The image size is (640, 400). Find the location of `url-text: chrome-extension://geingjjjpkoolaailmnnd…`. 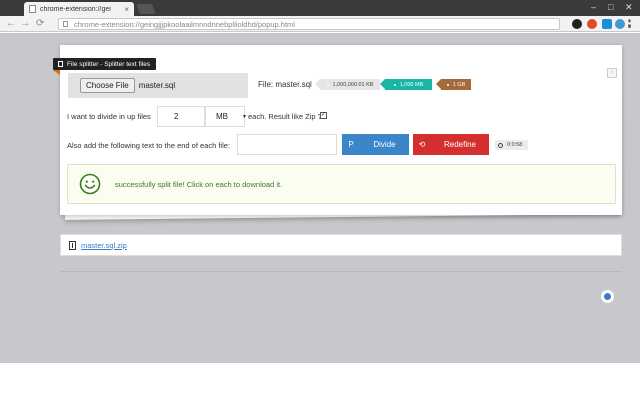

url-text: chrome-extension://geingjjjpkoolaailmnnd… is located at coordinates (184, 24).